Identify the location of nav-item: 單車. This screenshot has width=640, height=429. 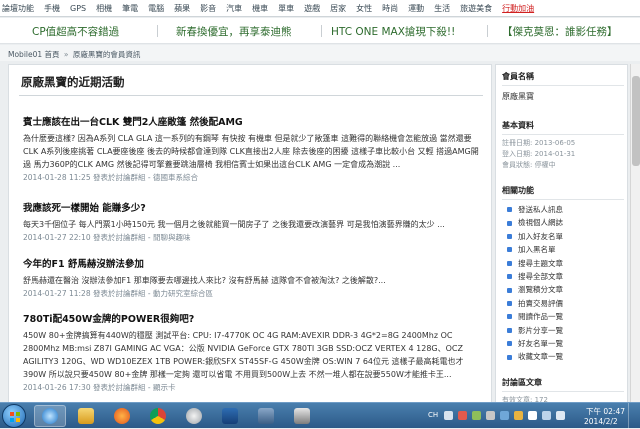
(286, 8).